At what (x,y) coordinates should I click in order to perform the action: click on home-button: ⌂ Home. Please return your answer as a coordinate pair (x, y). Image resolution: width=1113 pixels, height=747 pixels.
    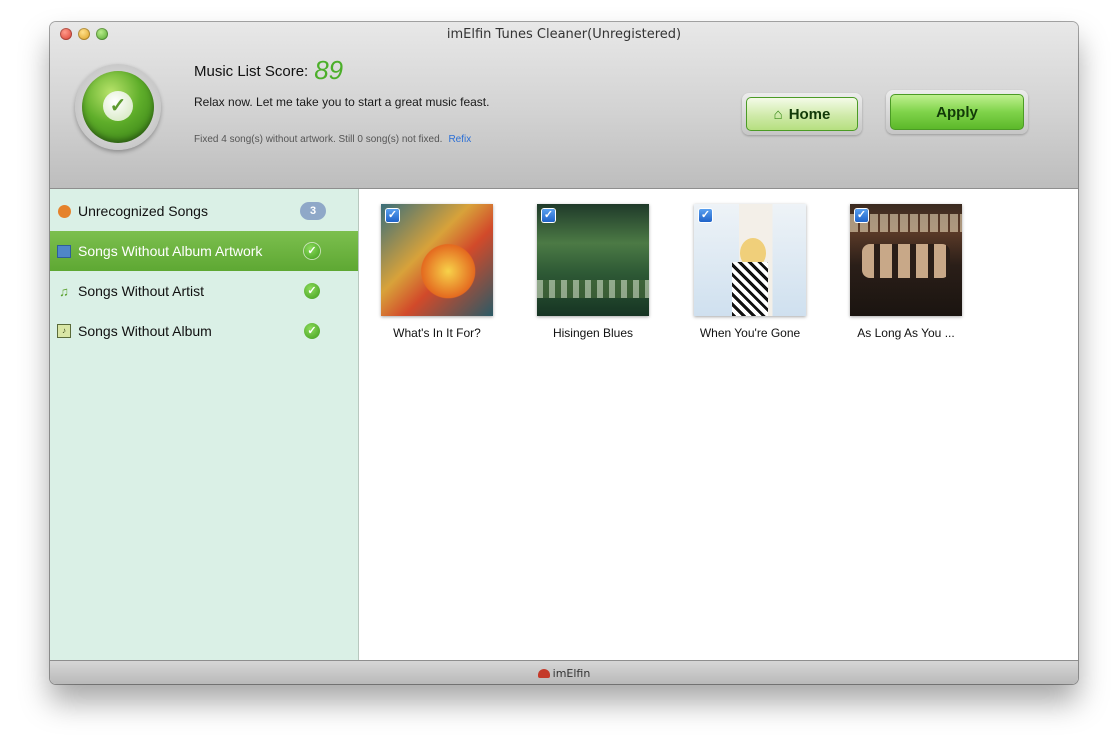
    Looking at the image, I should click on (802, 114).